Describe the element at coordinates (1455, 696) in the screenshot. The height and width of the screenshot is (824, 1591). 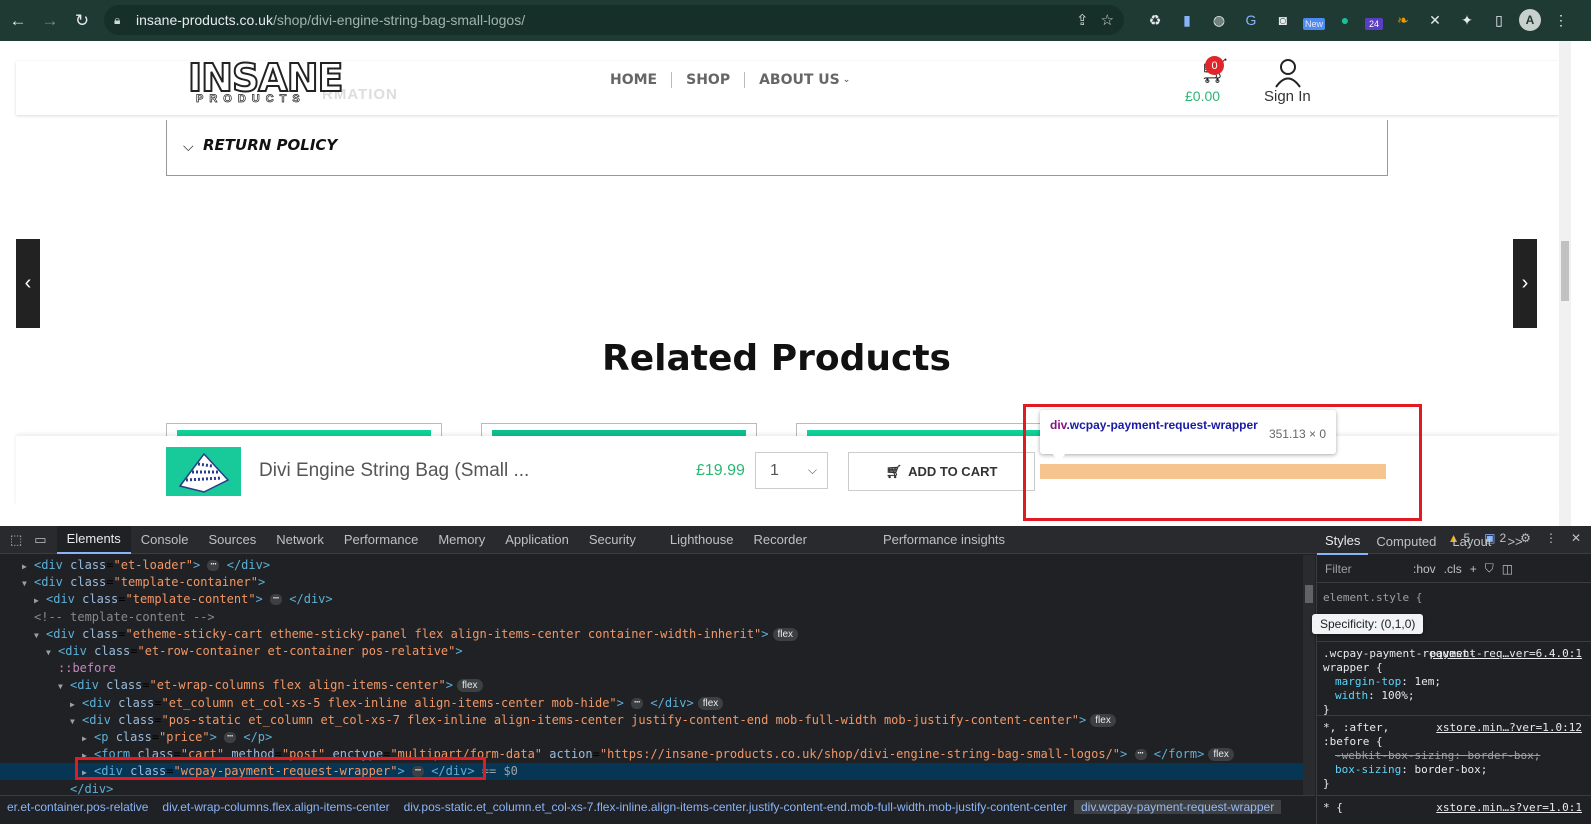
I see `style-declaration: width: 100%;` at that location.